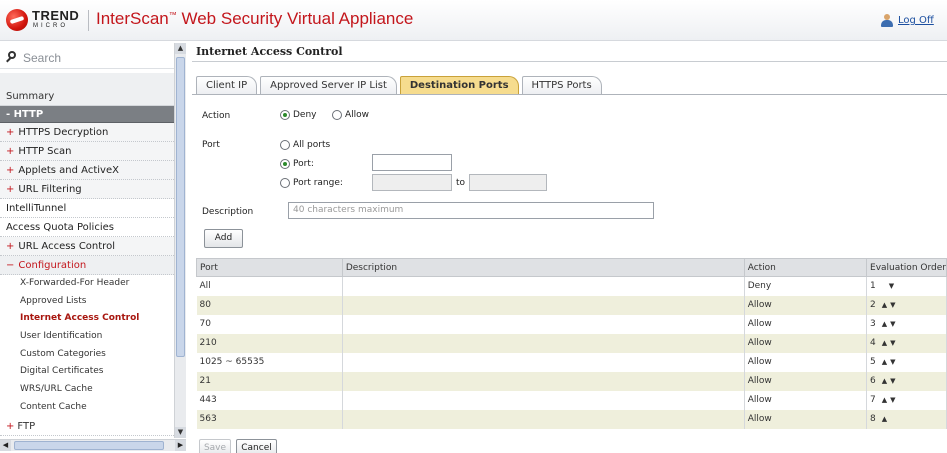 The width and height of the screenshot is (947, 453). What do you see at coordinates (87, 114) in the screenshot?
I see `sidebar-section-http: - HTTP` at bounding box center [87, 114].